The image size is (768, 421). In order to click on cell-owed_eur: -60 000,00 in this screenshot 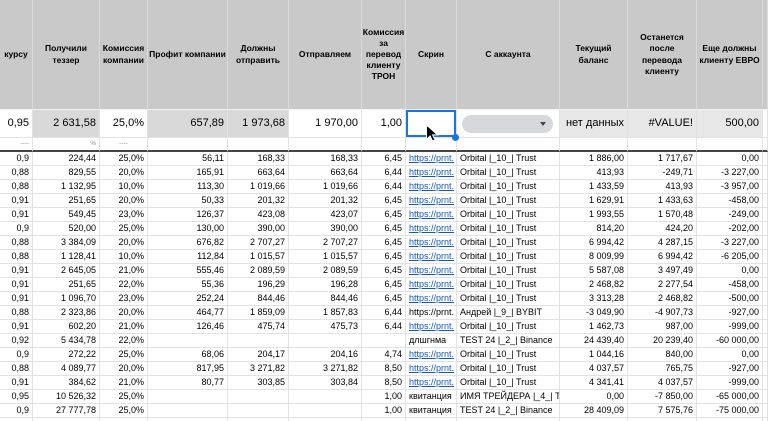, I will do `click(730, 341)`.